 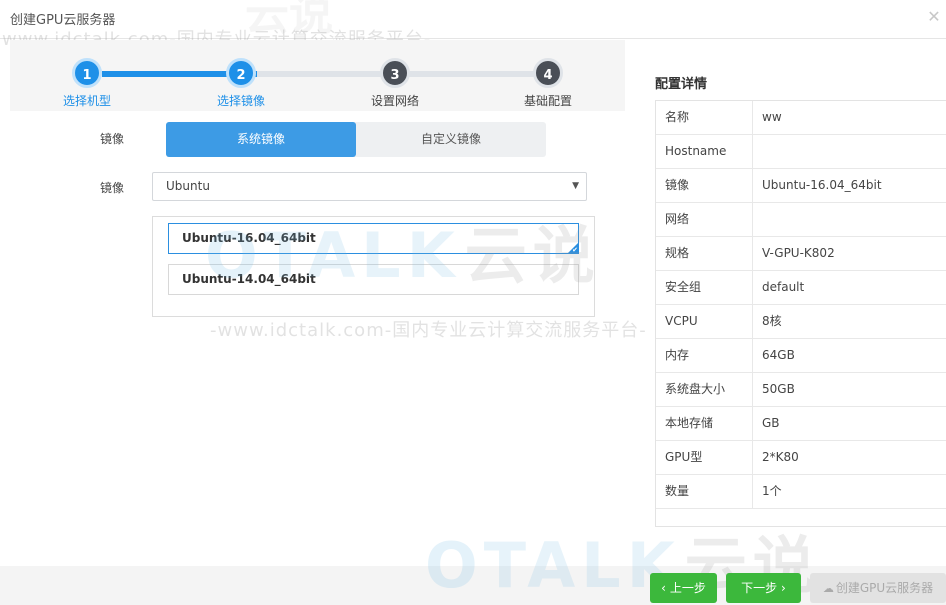 What do you see at coordinates (778, 355) in the screenshot?
I see `detail-value: 64GB` at bounding box center [778, 355].